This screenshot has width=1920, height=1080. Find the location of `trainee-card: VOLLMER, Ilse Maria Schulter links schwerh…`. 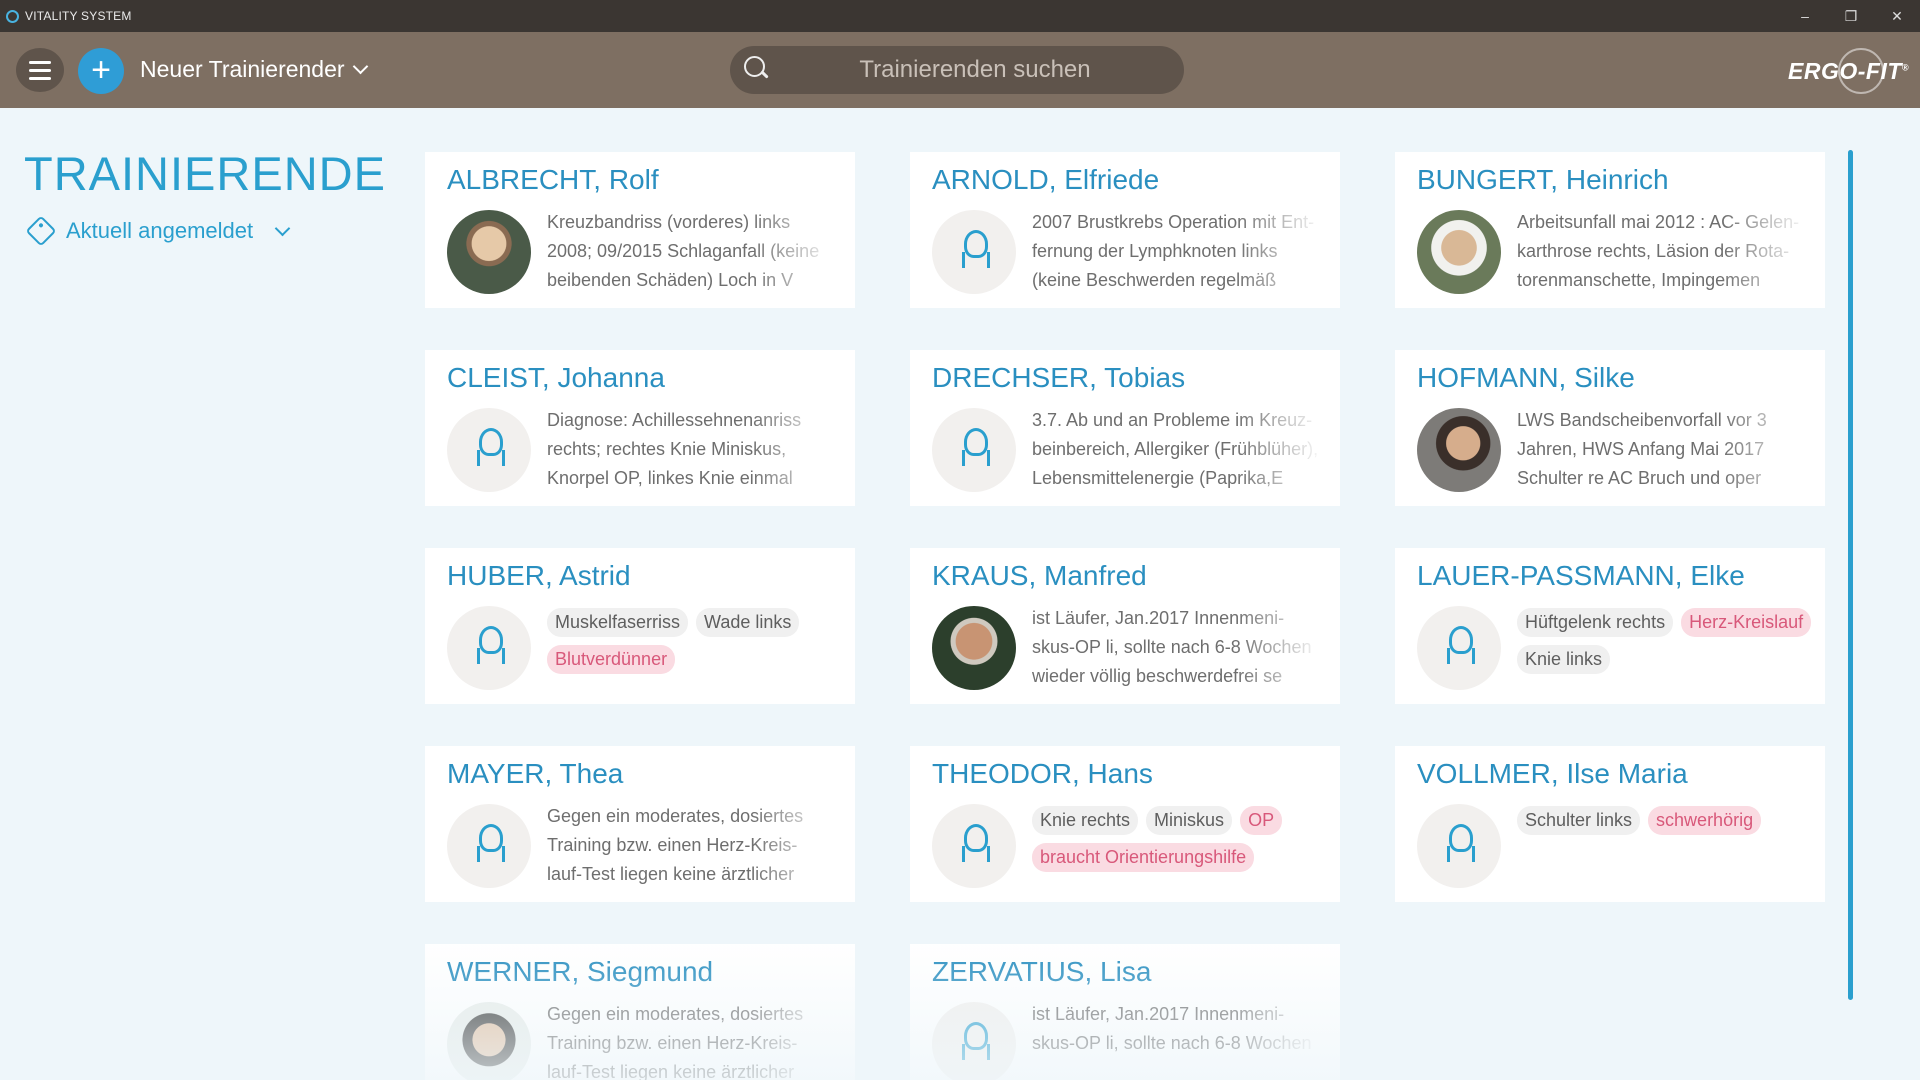

trainee-card: VOLLMER, Ilse Maria Schulter links schwerh… is located at coordinates (1610, 824).